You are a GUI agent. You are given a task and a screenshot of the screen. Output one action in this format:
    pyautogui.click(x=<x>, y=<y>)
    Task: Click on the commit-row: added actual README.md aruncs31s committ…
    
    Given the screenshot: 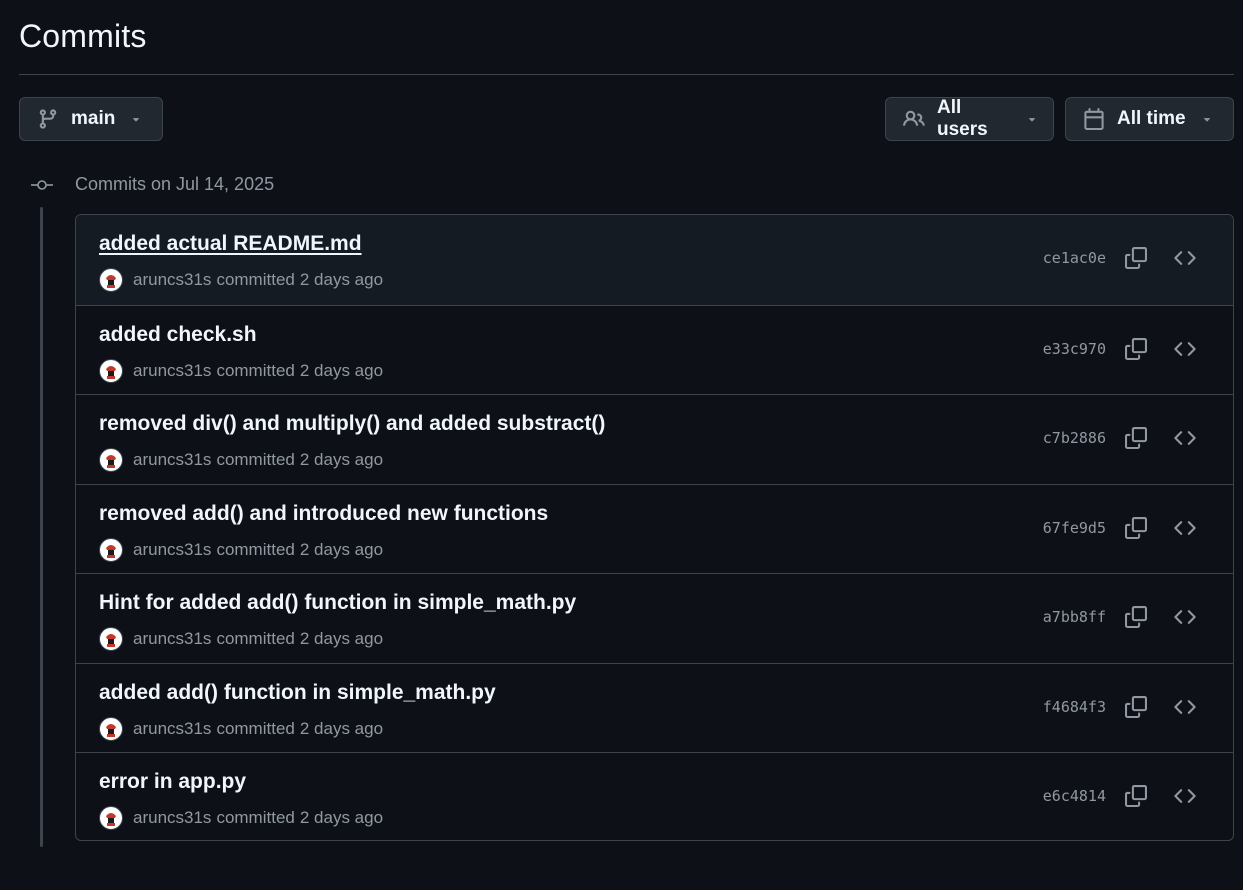 What is the action you would take?
    pyautogui.click(x=654, y=260)
    